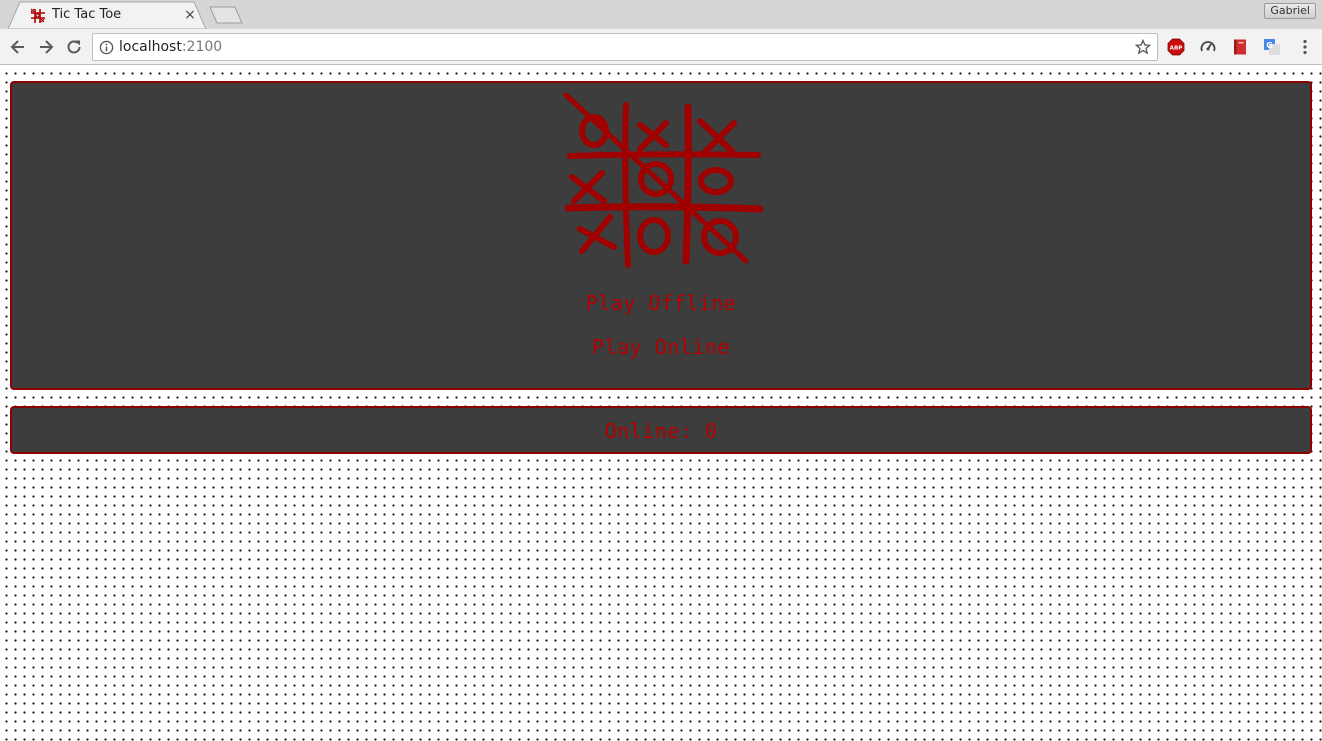 The height and width of the screenshot is (741, 1322). I want to click on close-tab-icon: ×, so click(190, 15).